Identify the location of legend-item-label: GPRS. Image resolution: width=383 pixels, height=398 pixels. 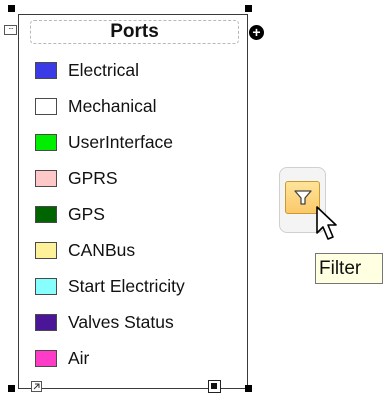
(93, 177).